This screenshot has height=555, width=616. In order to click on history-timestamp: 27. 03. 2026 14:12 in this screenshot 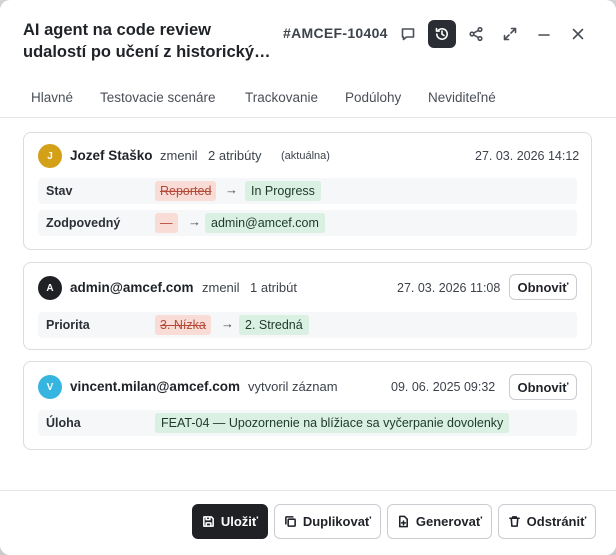, I will do `click(527, 156)`.